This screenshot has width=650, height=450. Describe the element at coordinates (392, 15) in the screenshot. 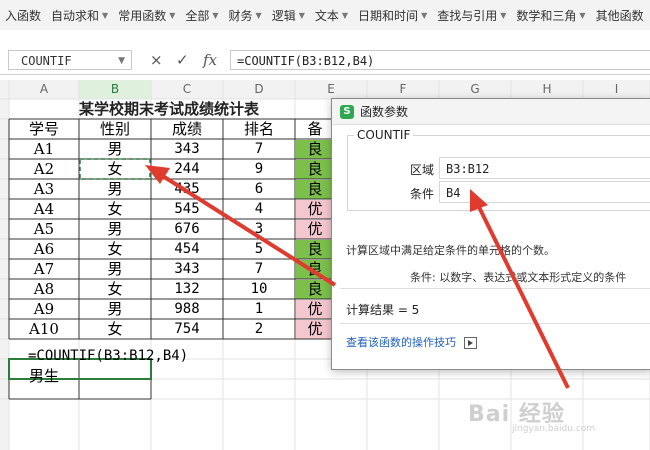

I see `ribbon-item: 日期和时间 ▼` at that location.